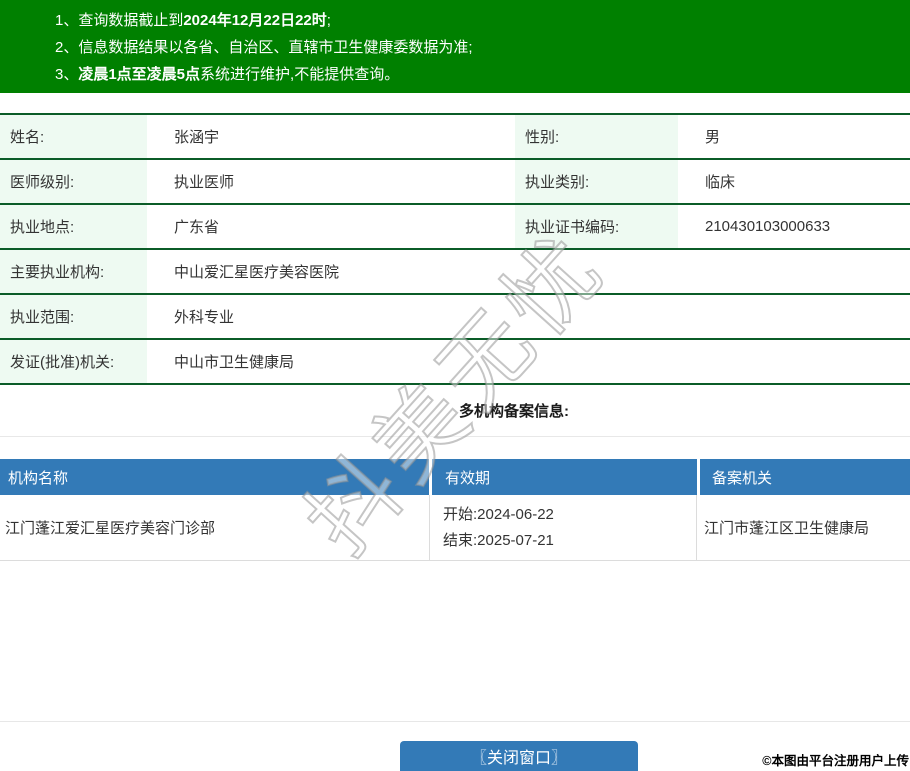 The width and height of the screenshot is (910, 771). I want to click on table-row-location-certno: 执业地点: 广东省 执业证书编码: 210430103000633, so click(455, 226).